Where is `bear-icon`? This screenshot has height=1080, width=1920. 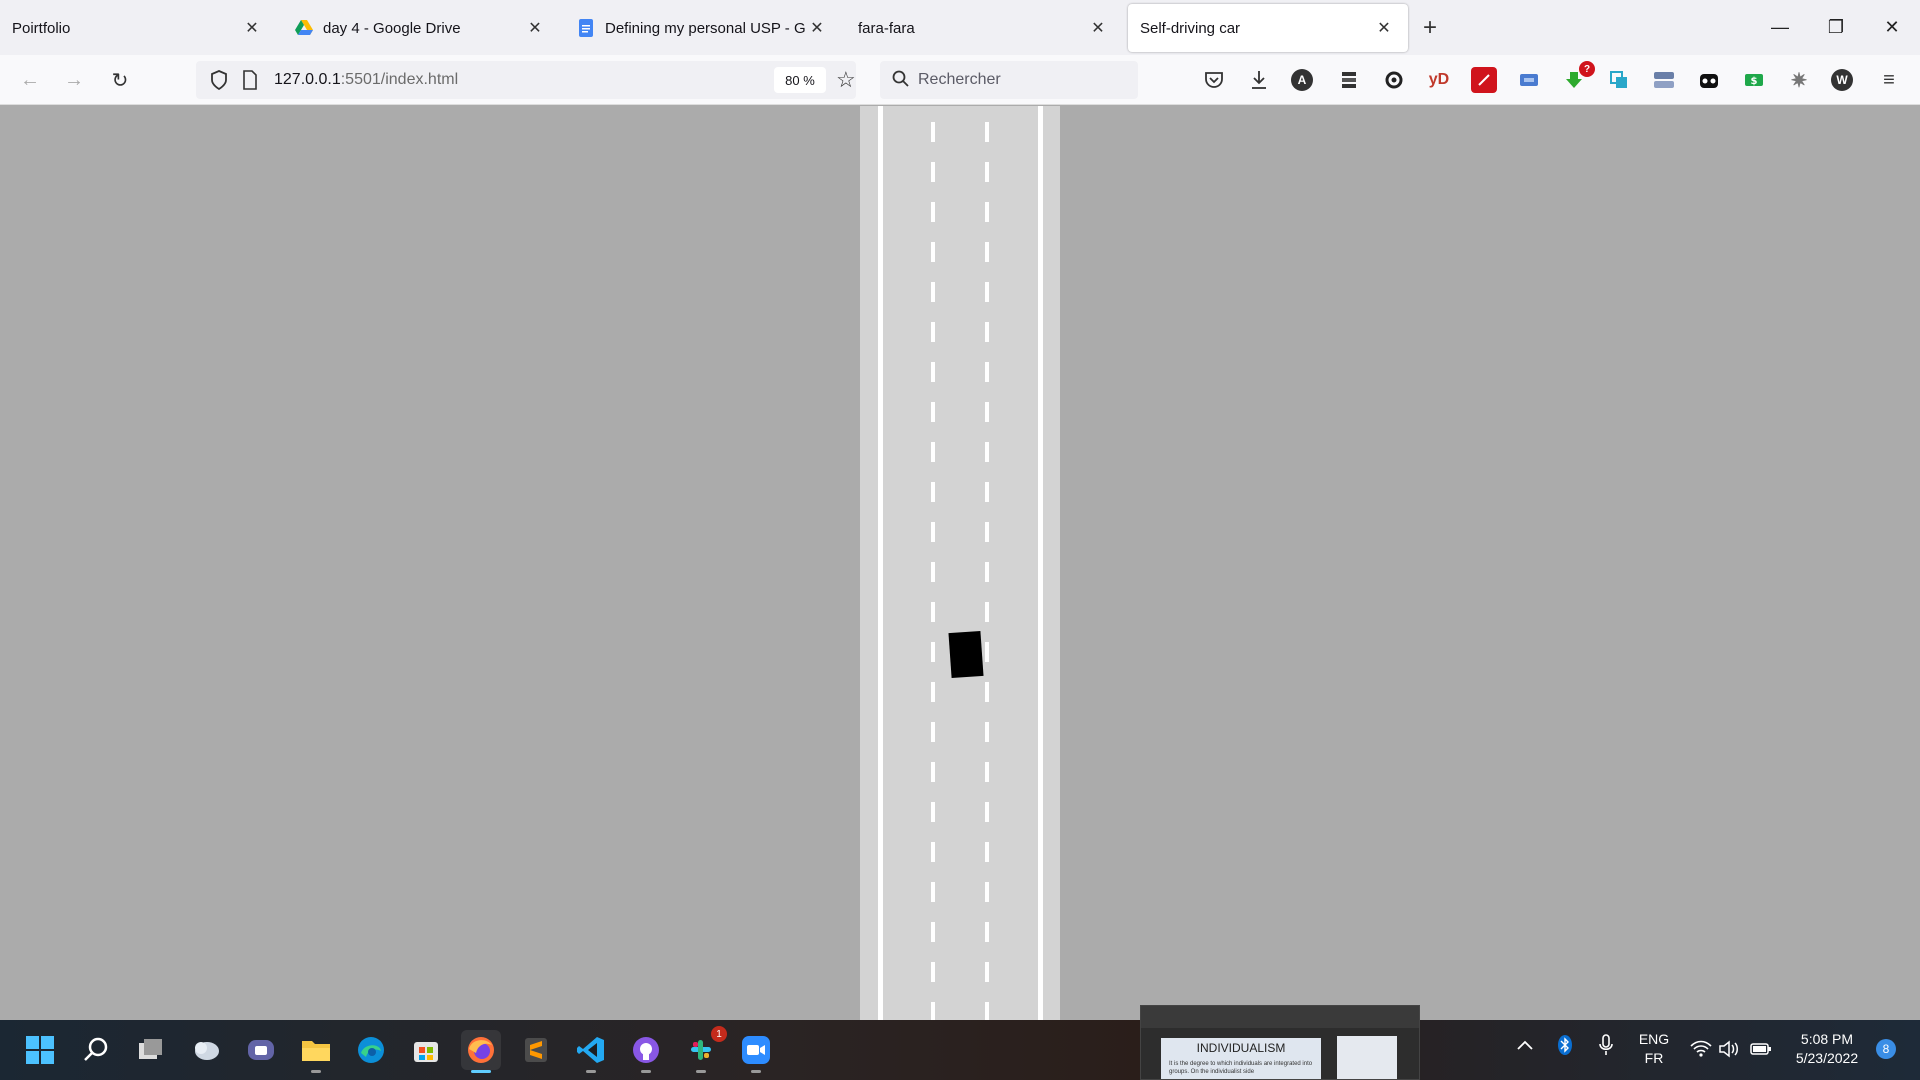 bear-icon is located at coordinates (1709, 80).